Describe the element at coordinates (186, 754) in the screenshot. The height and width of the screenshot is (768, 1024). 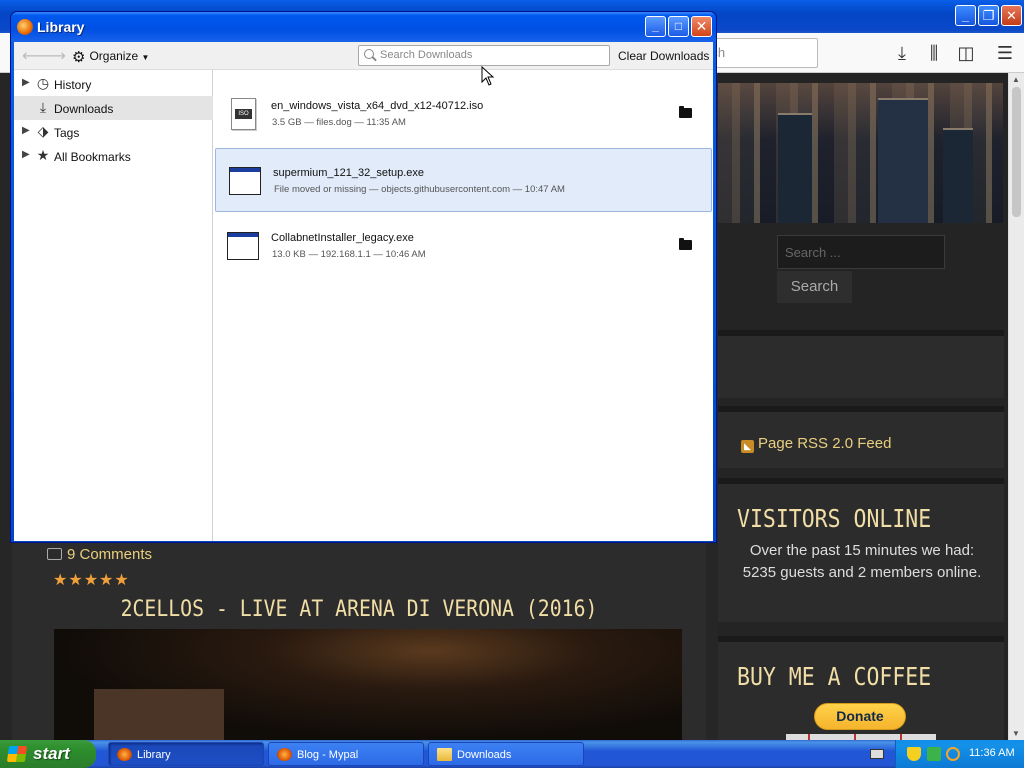
I see `task-library: Library` at that location.